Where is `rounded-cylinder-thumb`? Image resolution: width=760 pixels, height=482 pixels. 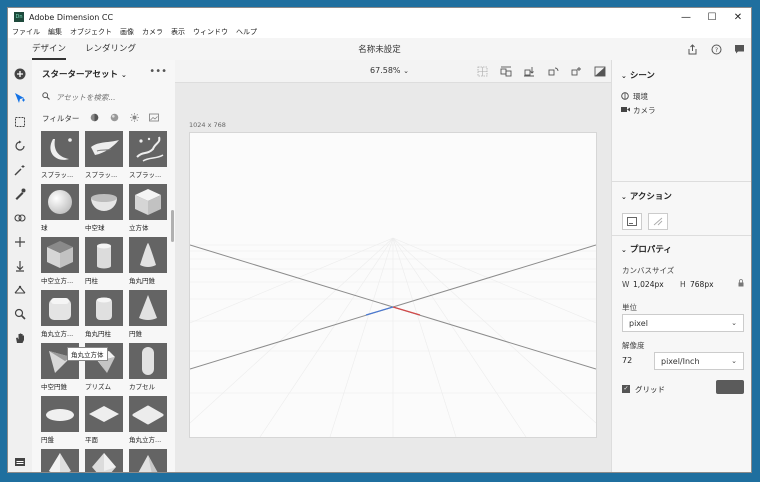
rounded-cylinder-thumb is located at coordinates (104, 308).